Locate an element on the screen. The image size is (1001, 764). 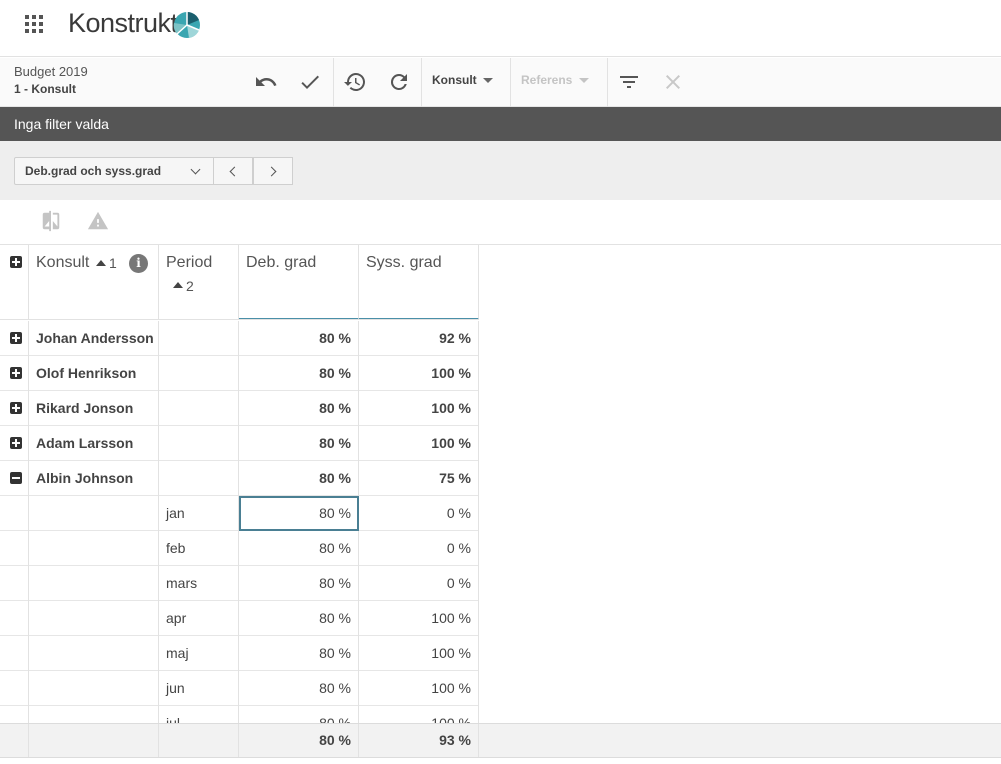
column-header-konsult: Konsult 1 i is located at coordinates (94, 282).